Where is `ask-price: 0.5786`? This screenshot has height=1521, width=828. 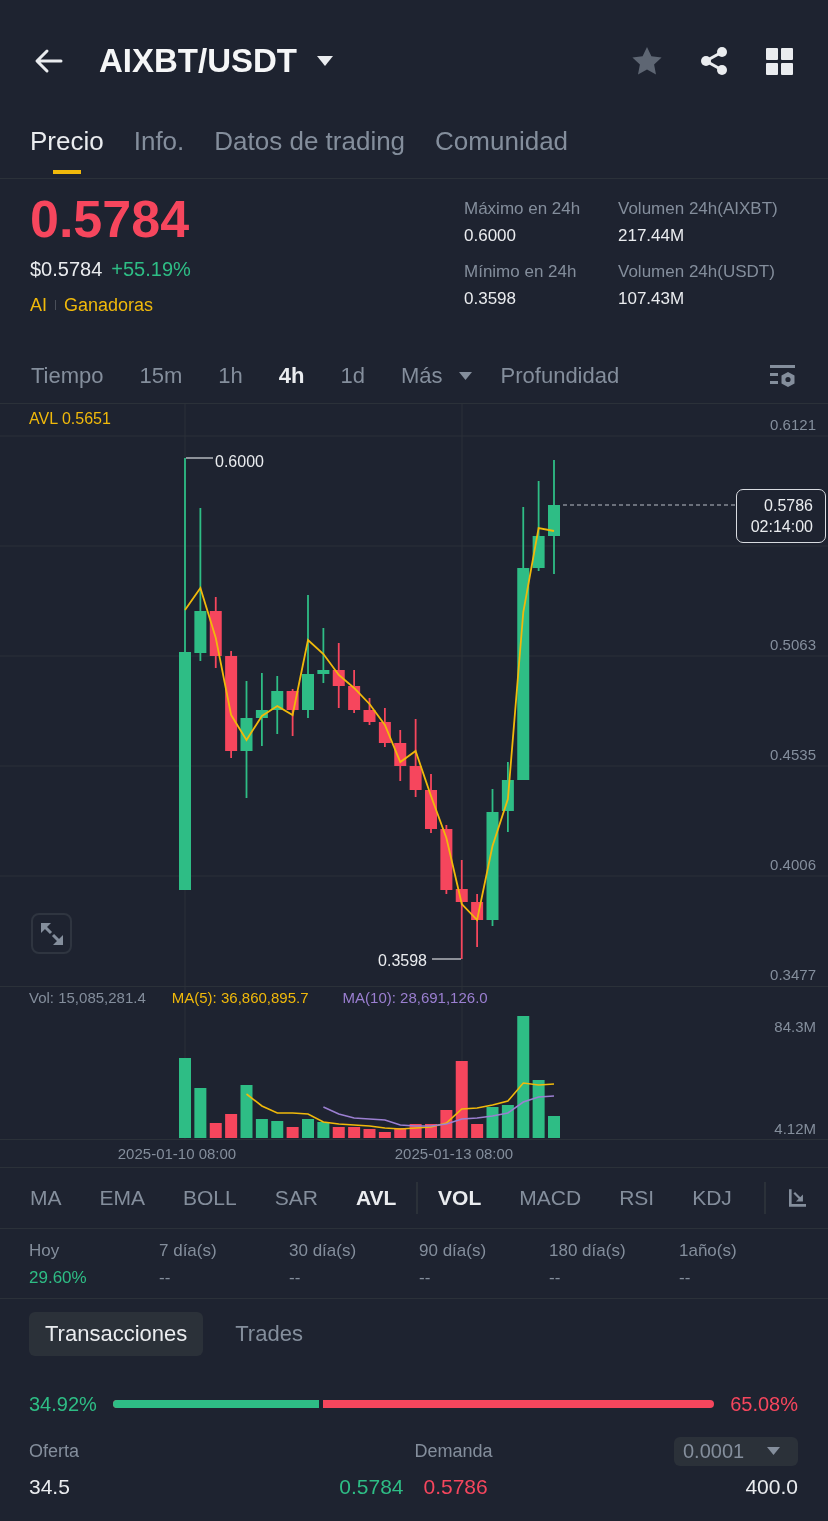
ask-price: 0.5786 is located at coordinates (455, 1487).